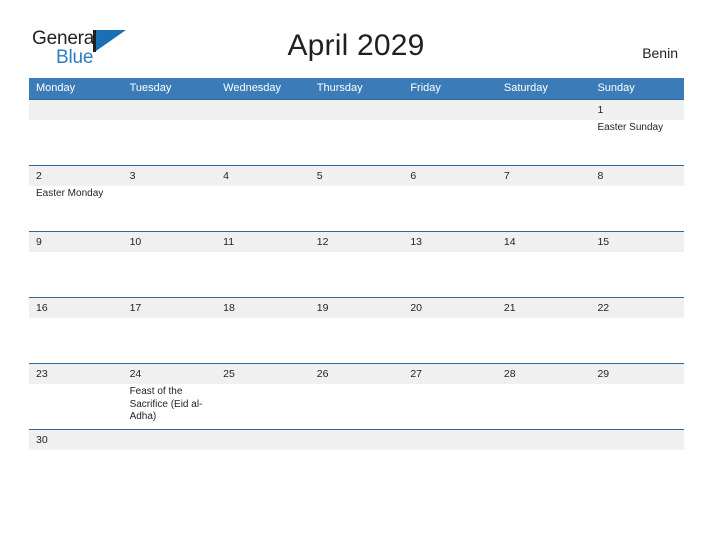 This screenshot has height=550, width=712. Describe the element at coordinates (135, 242) in the screenshot. I see `day-number: 10` at that location.